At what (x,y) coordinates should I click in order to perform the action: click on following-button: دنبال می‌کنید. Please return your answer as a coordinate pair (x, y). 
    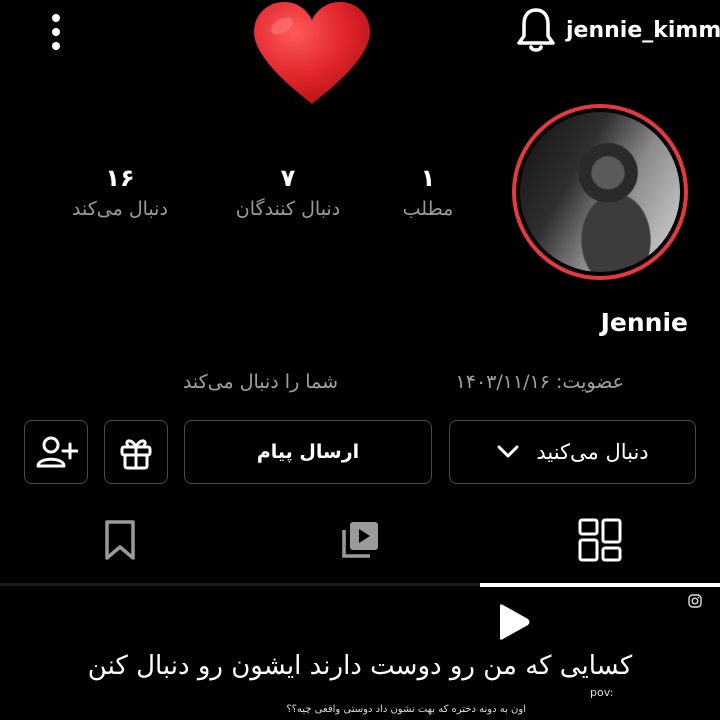
    Looking at the image, I should click on (572, 452).